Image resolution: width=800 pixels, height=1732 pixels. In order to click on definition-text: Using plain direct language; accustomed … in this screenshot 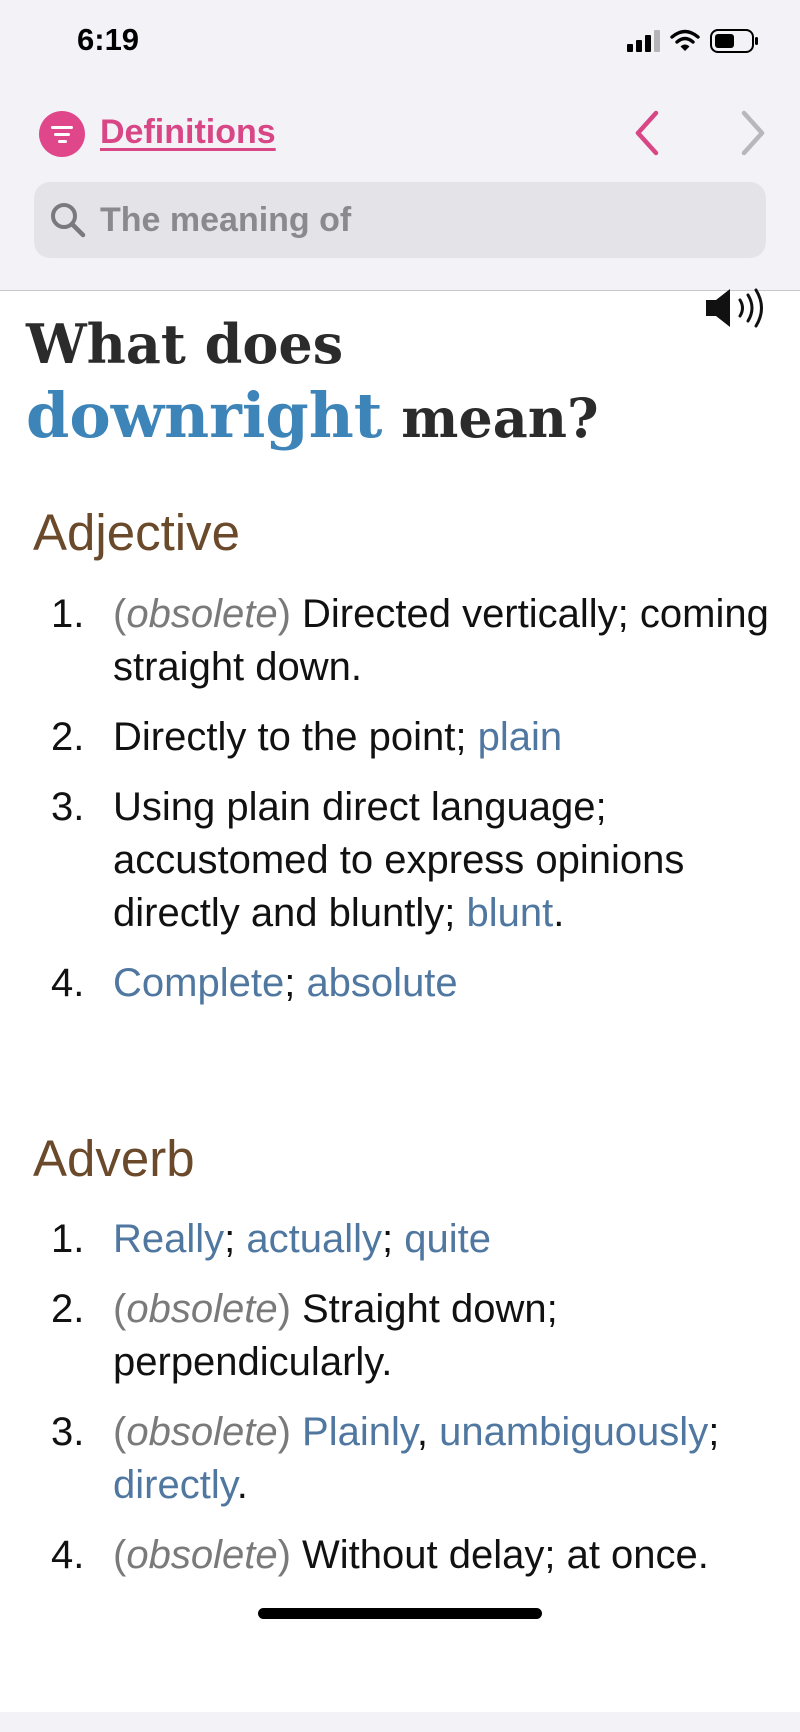, I will do `click(443, 860)`.